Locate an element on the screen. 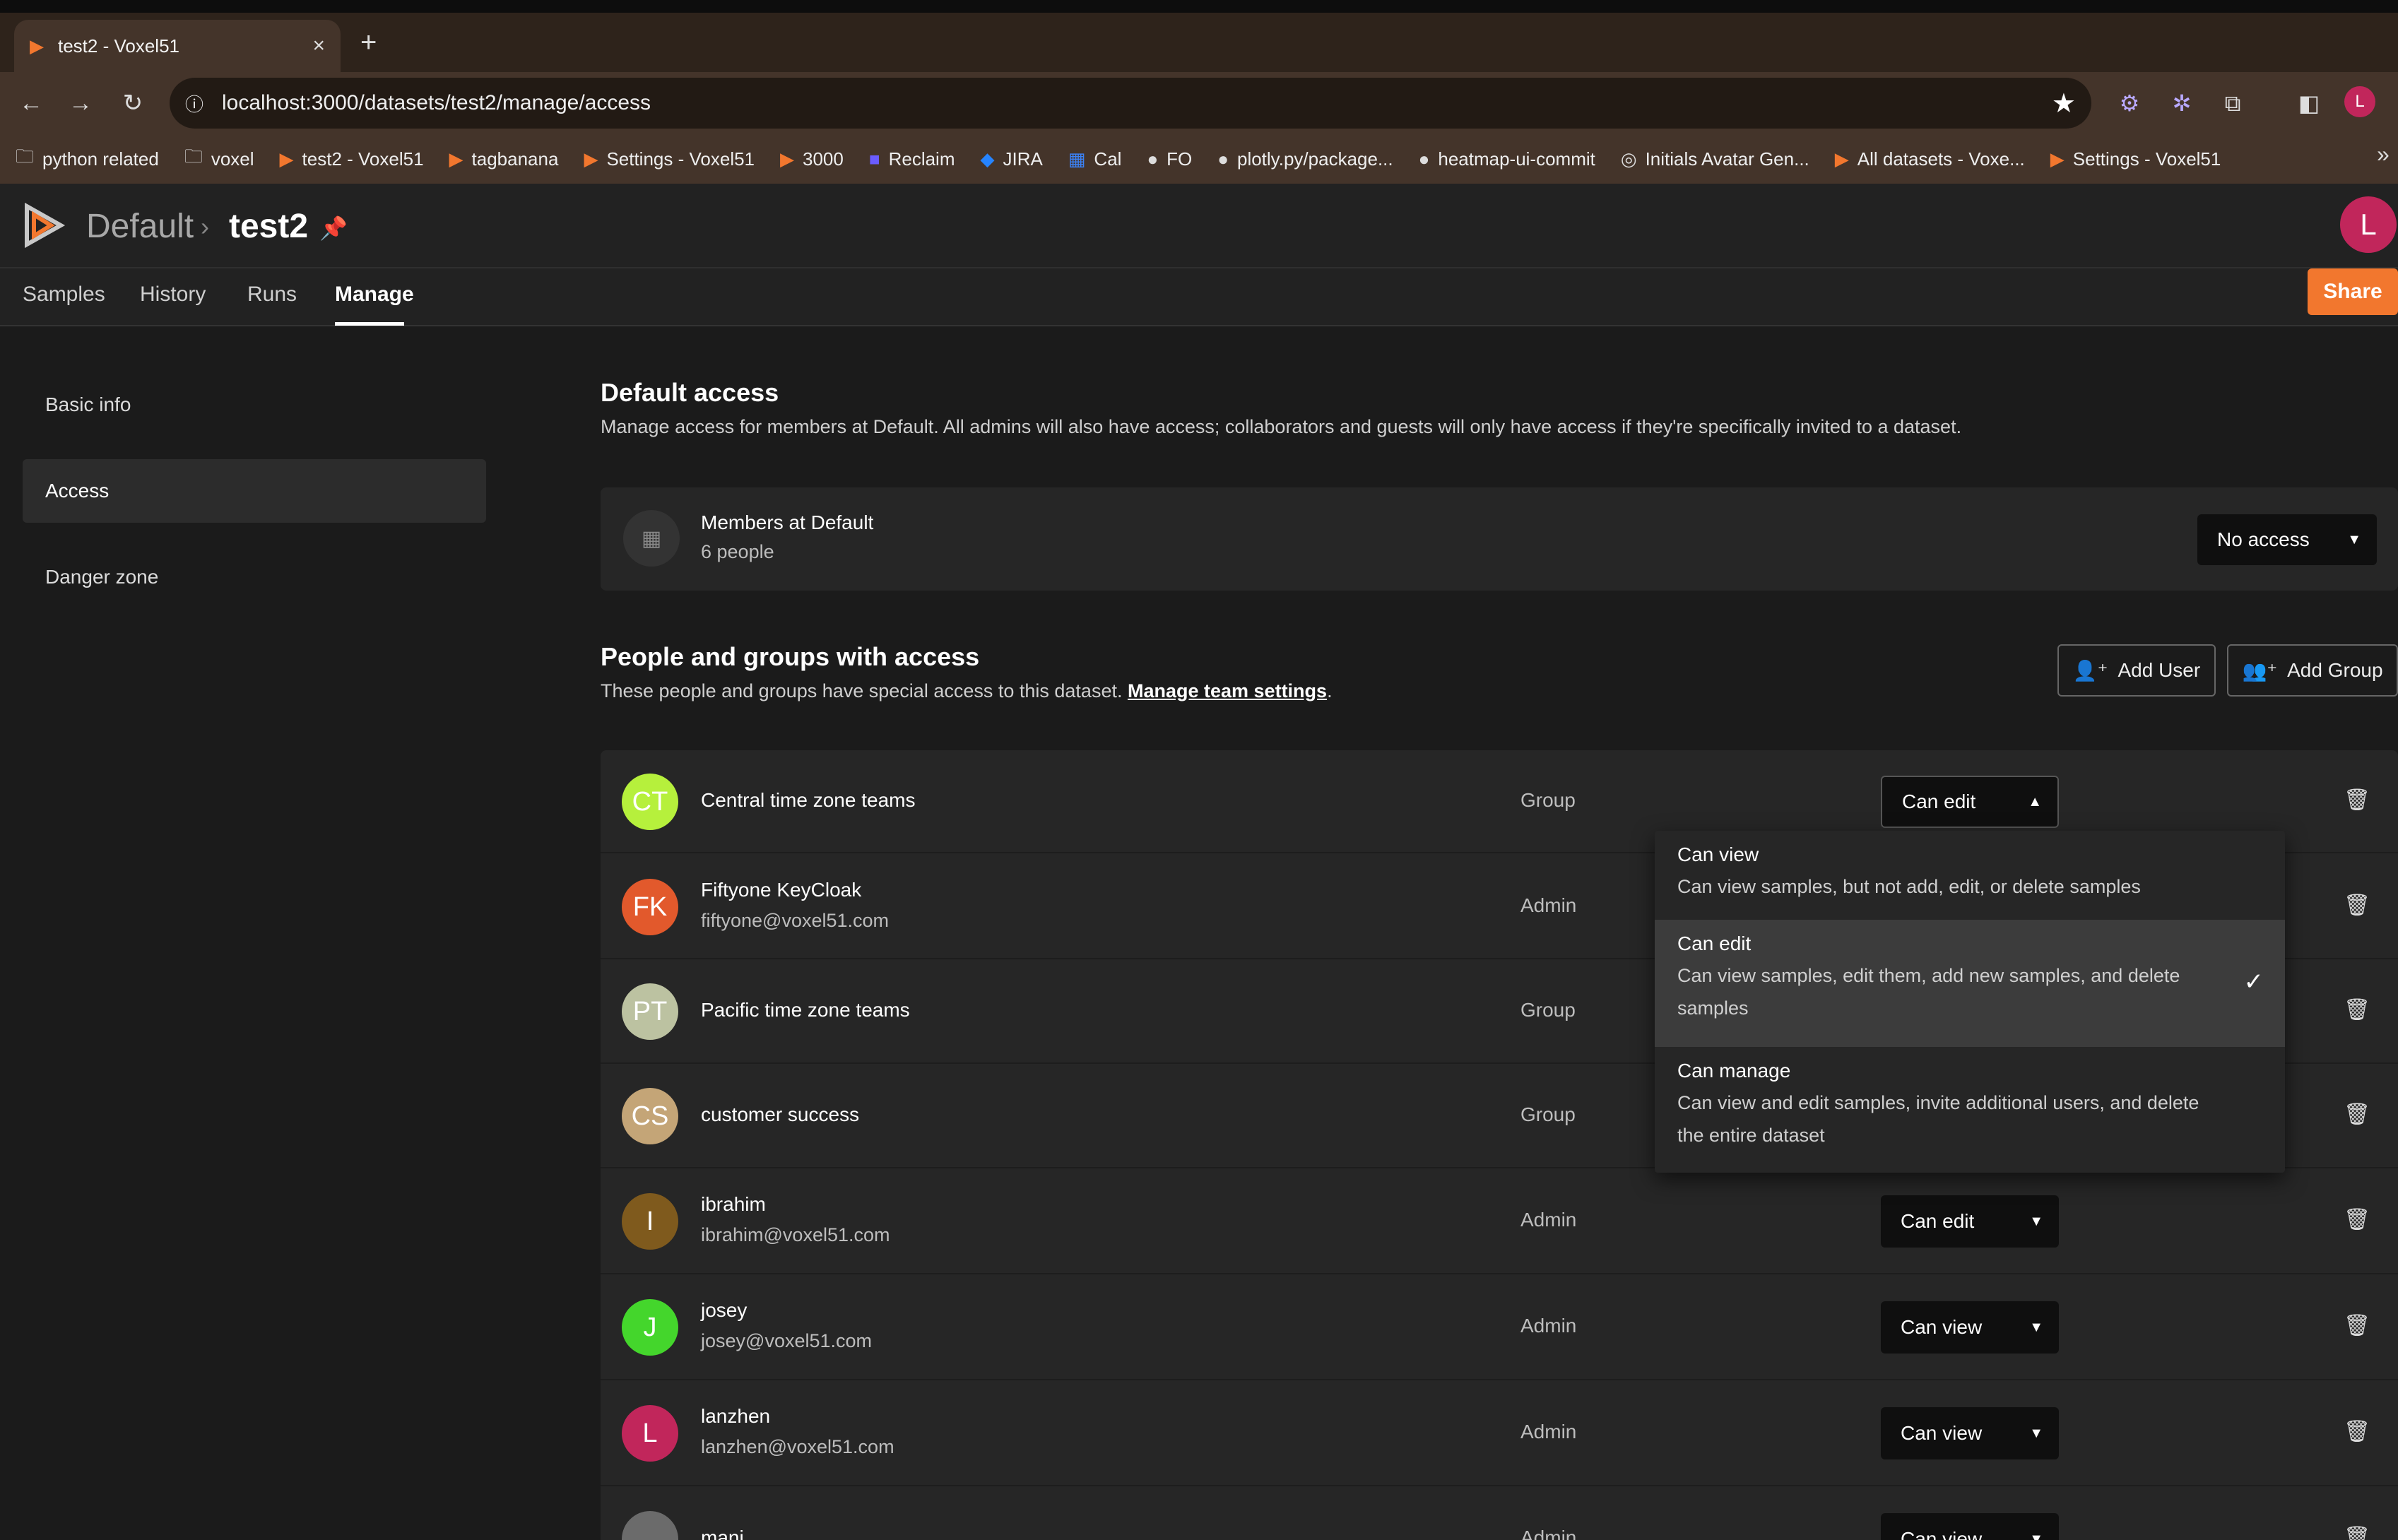 This screenshot has width=2398, height=1540. user-avatar: L is located at coordinates (2368, 224).